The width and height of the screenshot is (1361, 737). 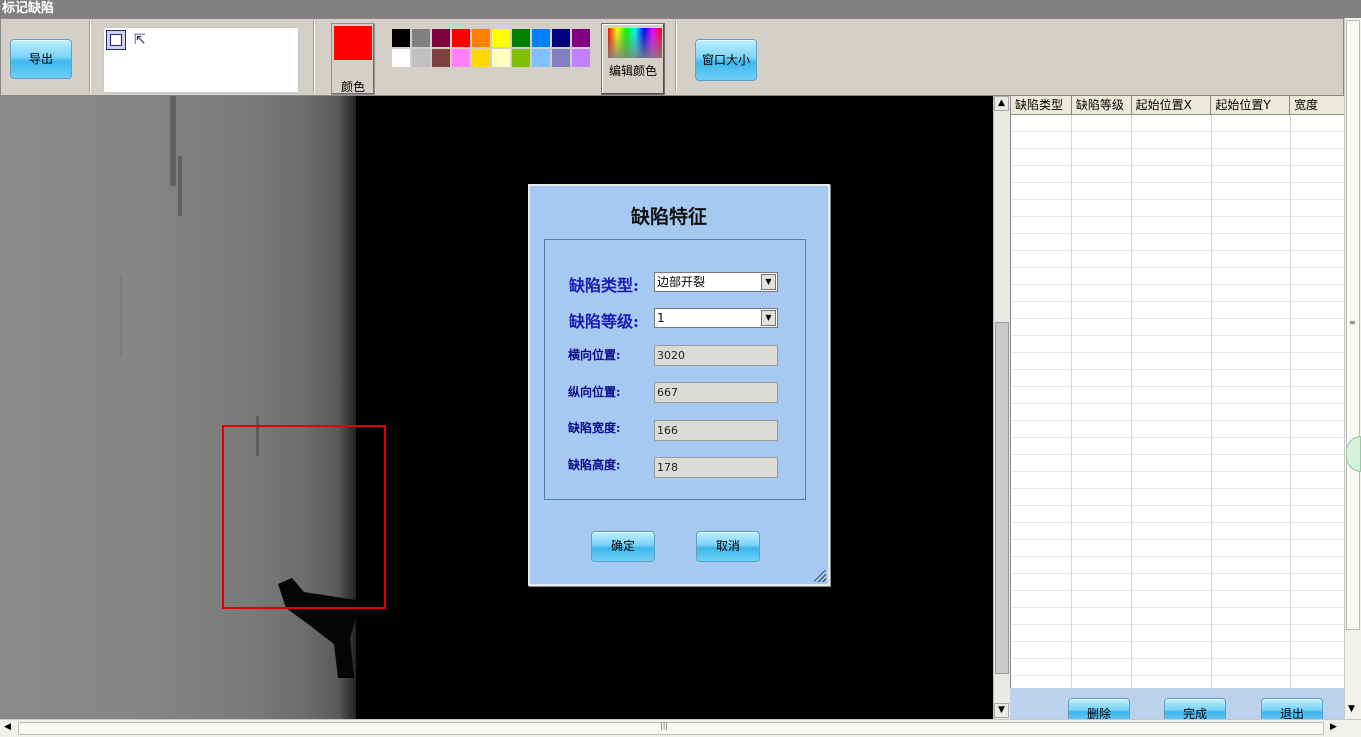 I want to click on defect-height-field: 178, so click(x=716, y=467).